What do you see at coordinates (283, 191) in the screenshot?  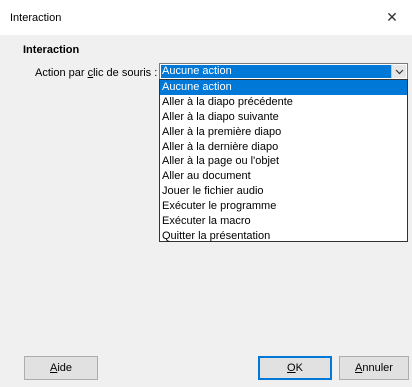 I see `dropdown-option: Jouer le fichier audio` at bounding box center [283, 191].